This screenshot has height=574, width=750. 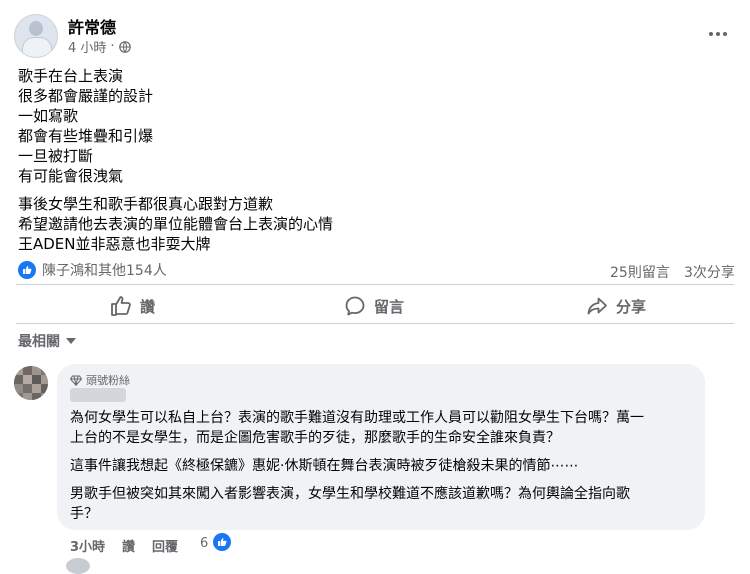 I want to click on reactions-summary: 陳子鴻和其他154人, so click(x=92, y=270).